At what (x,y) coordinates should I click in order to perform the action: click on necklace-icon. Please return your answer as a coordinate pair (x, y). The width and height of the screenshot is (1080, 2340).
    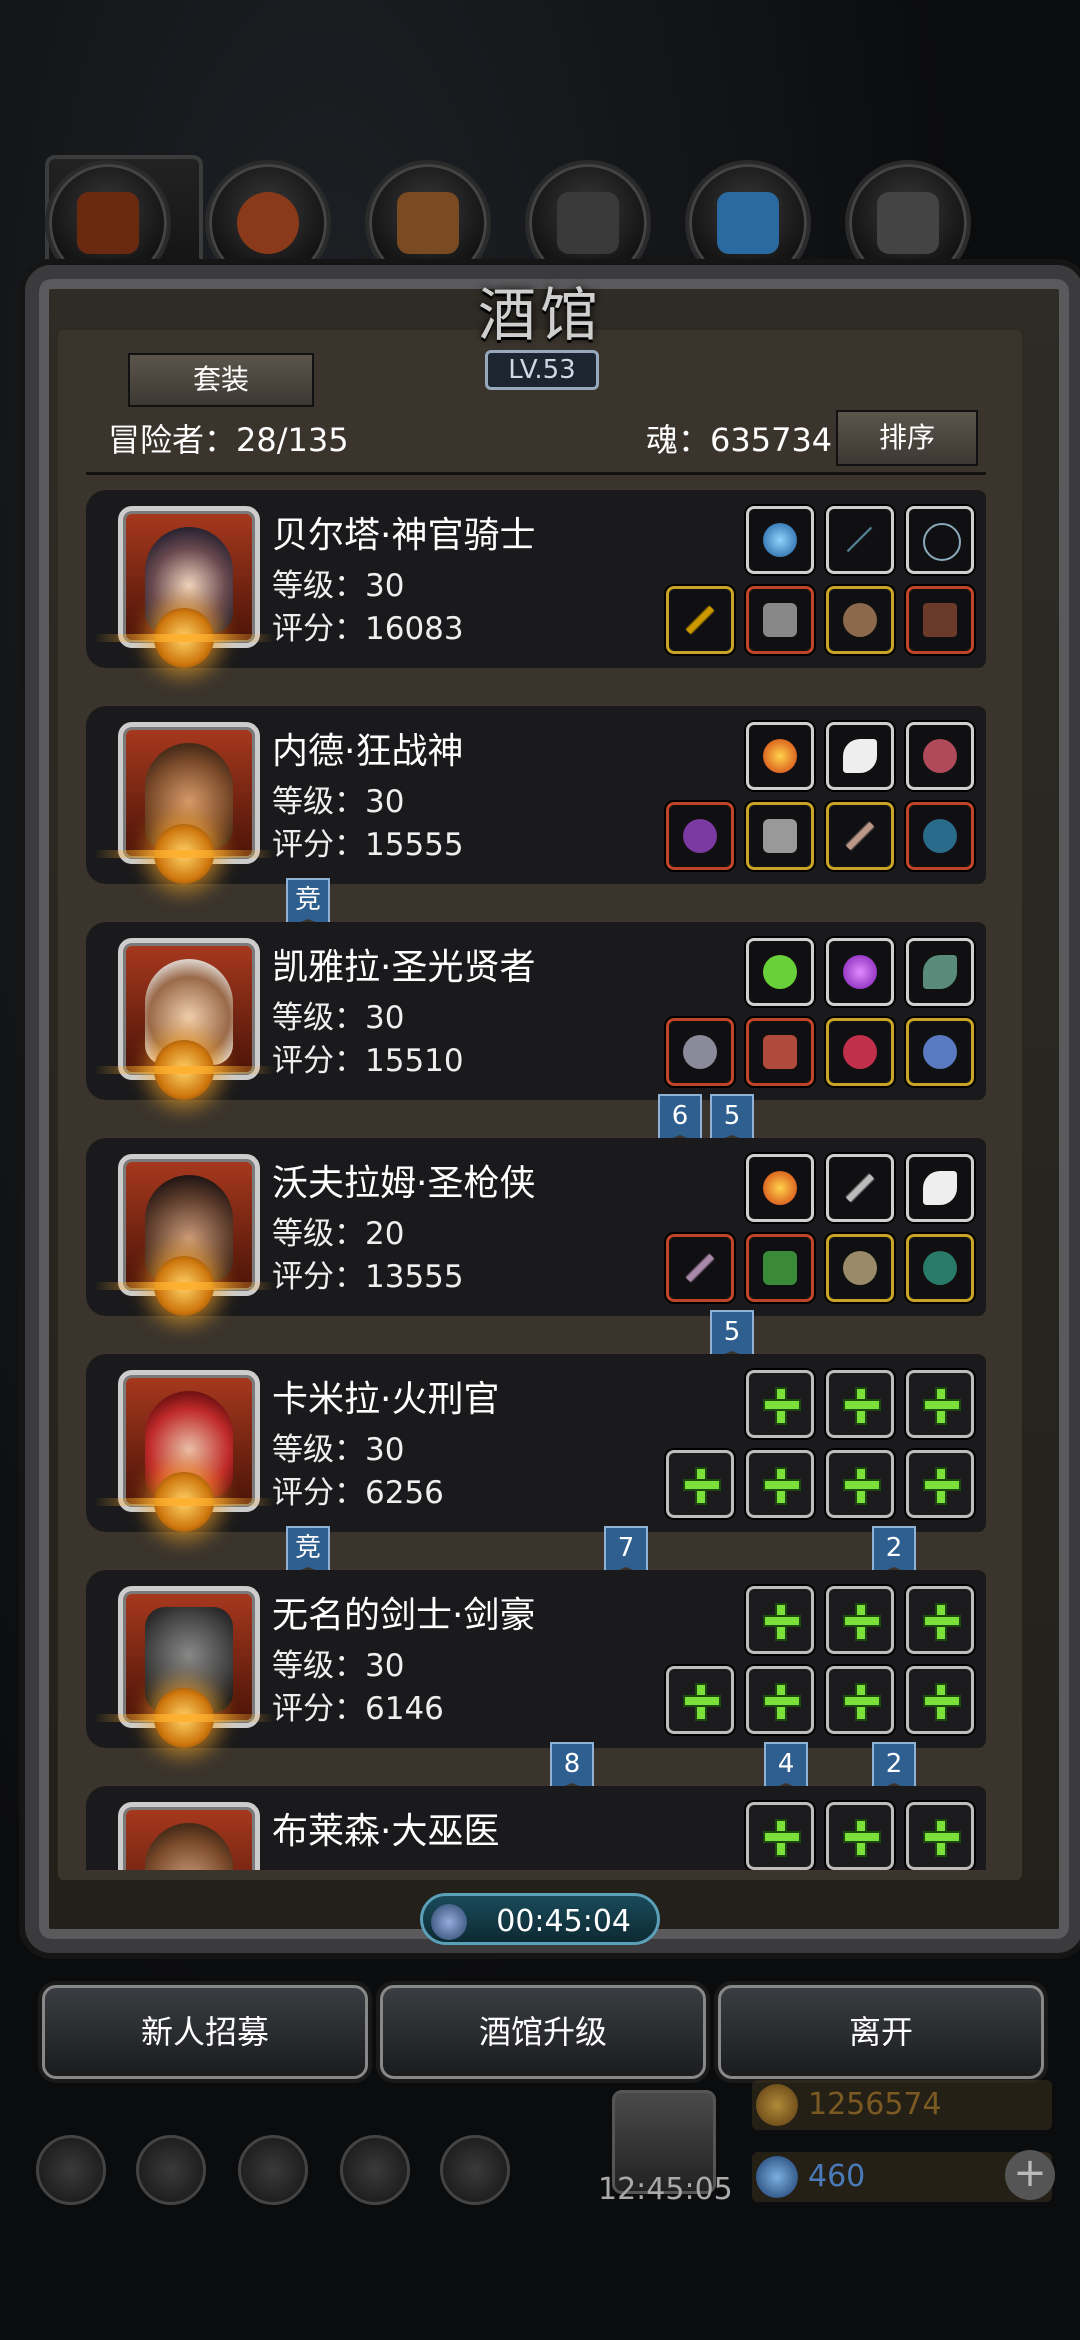
    Looking at the image, I should click on (940, 540).